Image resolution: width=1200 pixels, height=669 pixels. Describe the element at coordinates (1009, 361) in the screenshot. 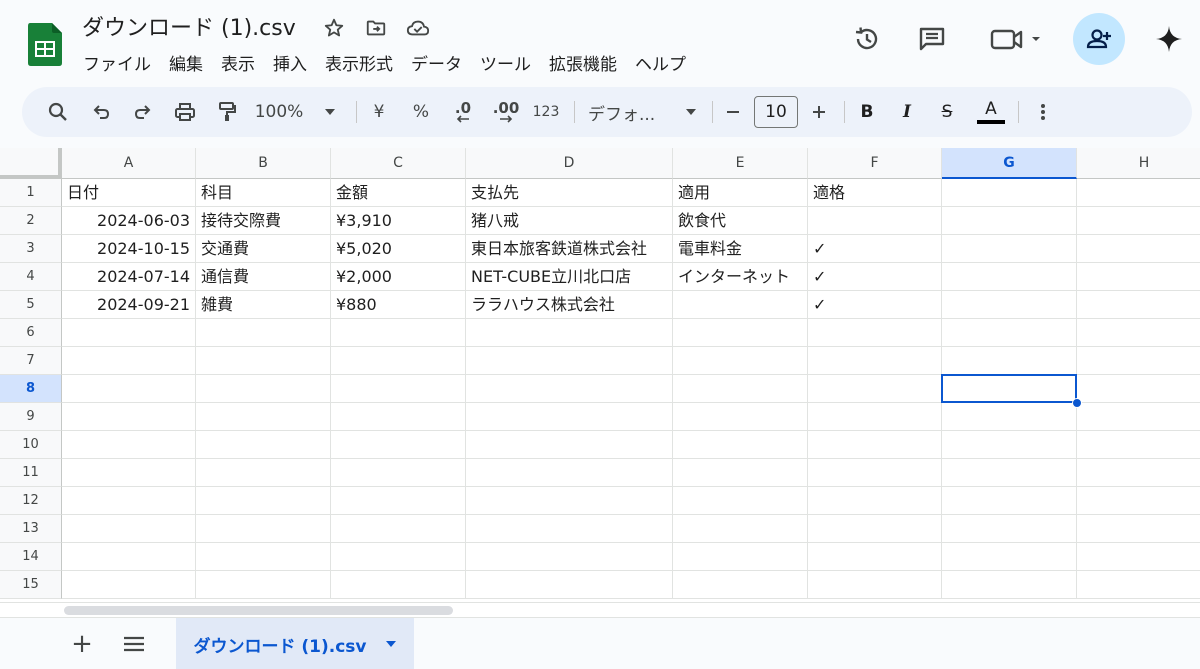

I see `cell-g7` at that location.